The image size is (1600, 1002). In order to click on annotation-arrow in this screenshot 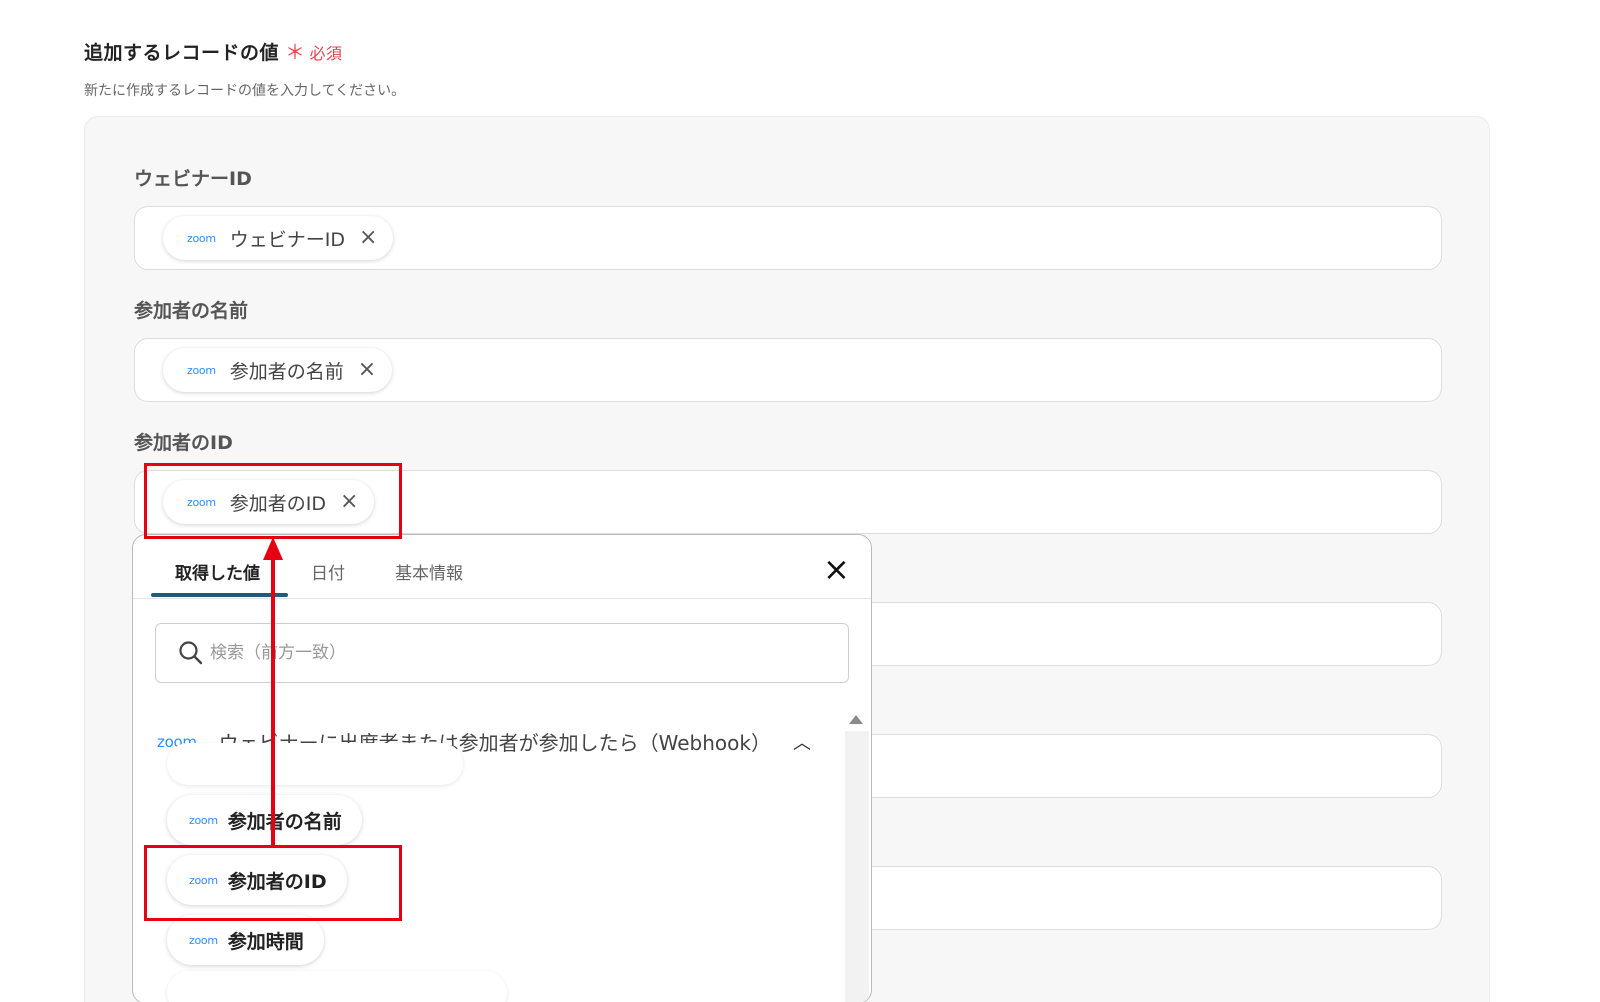, I will do `click(273, 691)`.